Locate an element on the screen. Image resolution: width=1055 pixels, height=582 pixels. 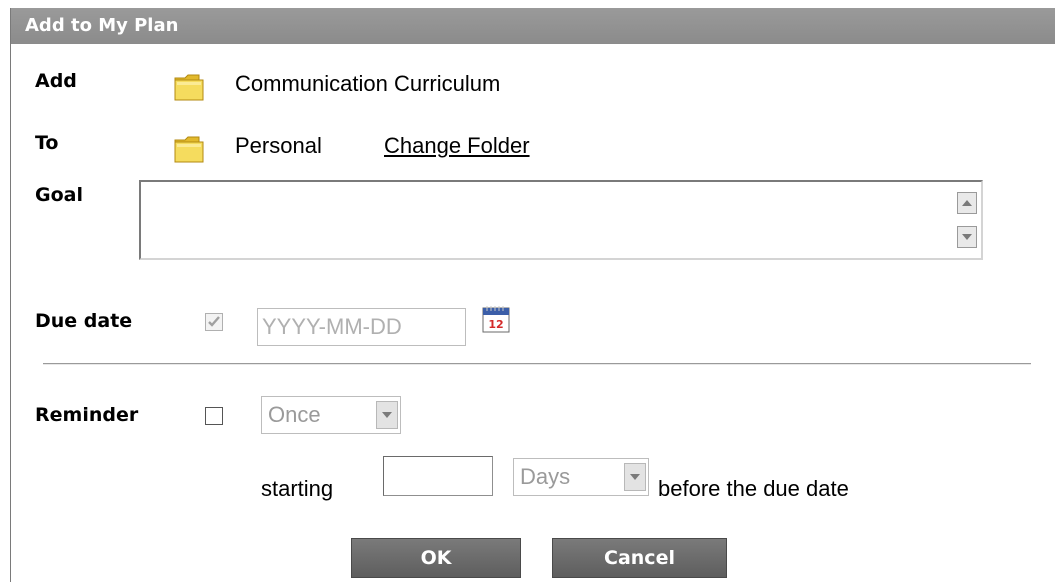
reminder-checkbox is located at coordinates (214, 416).